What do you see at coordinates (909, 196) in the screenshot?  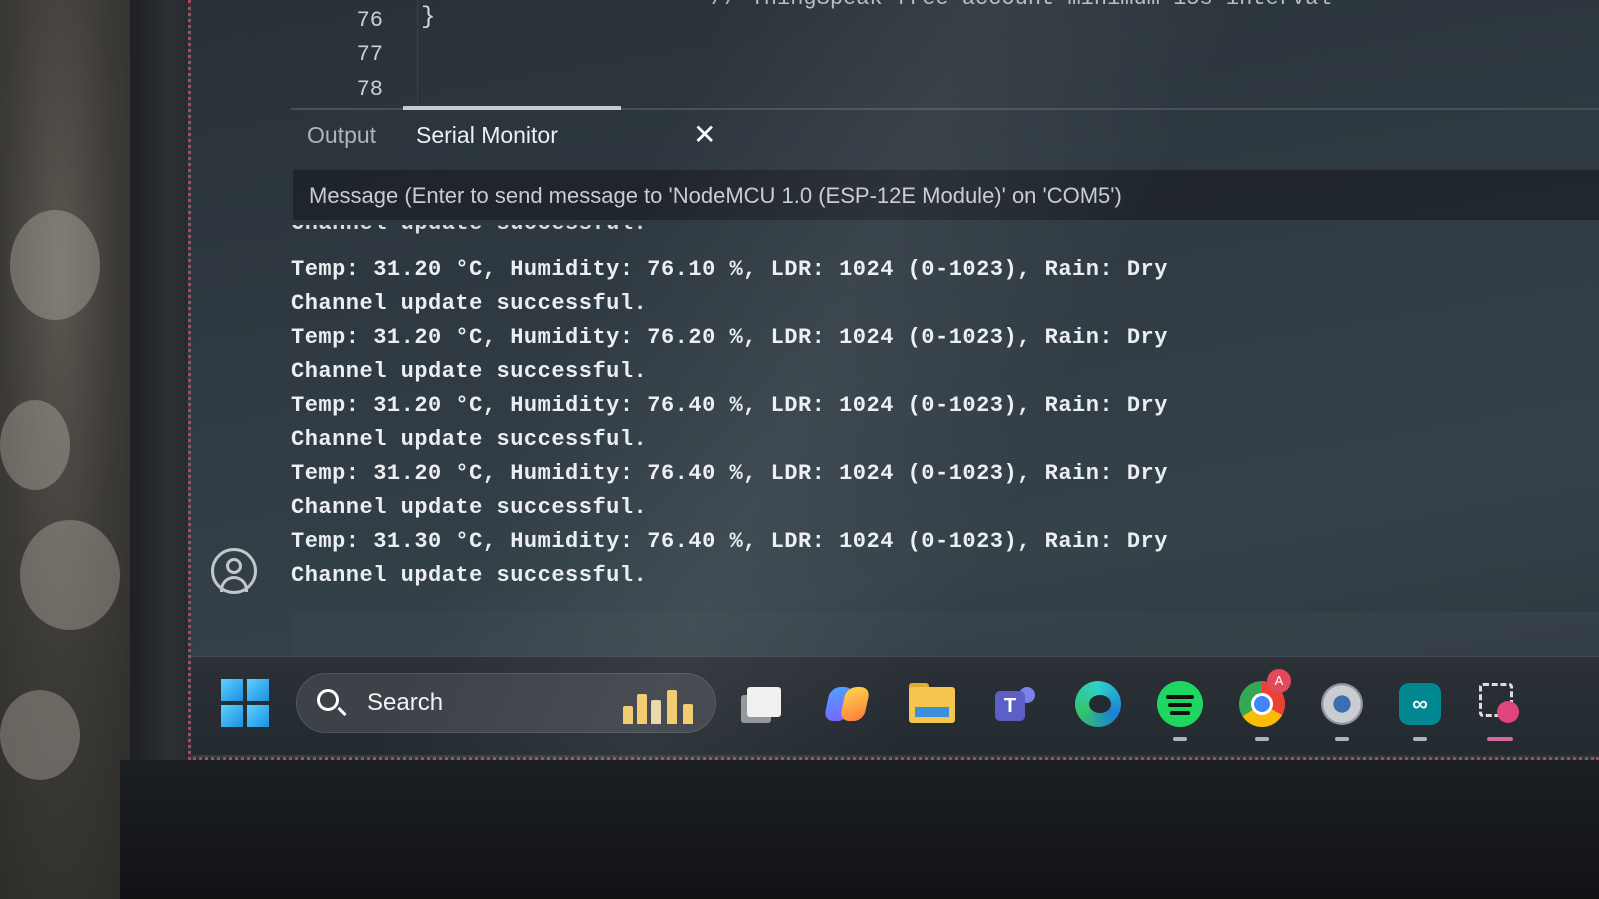 I see `serial-message-input` at bounding box center [909, 196].